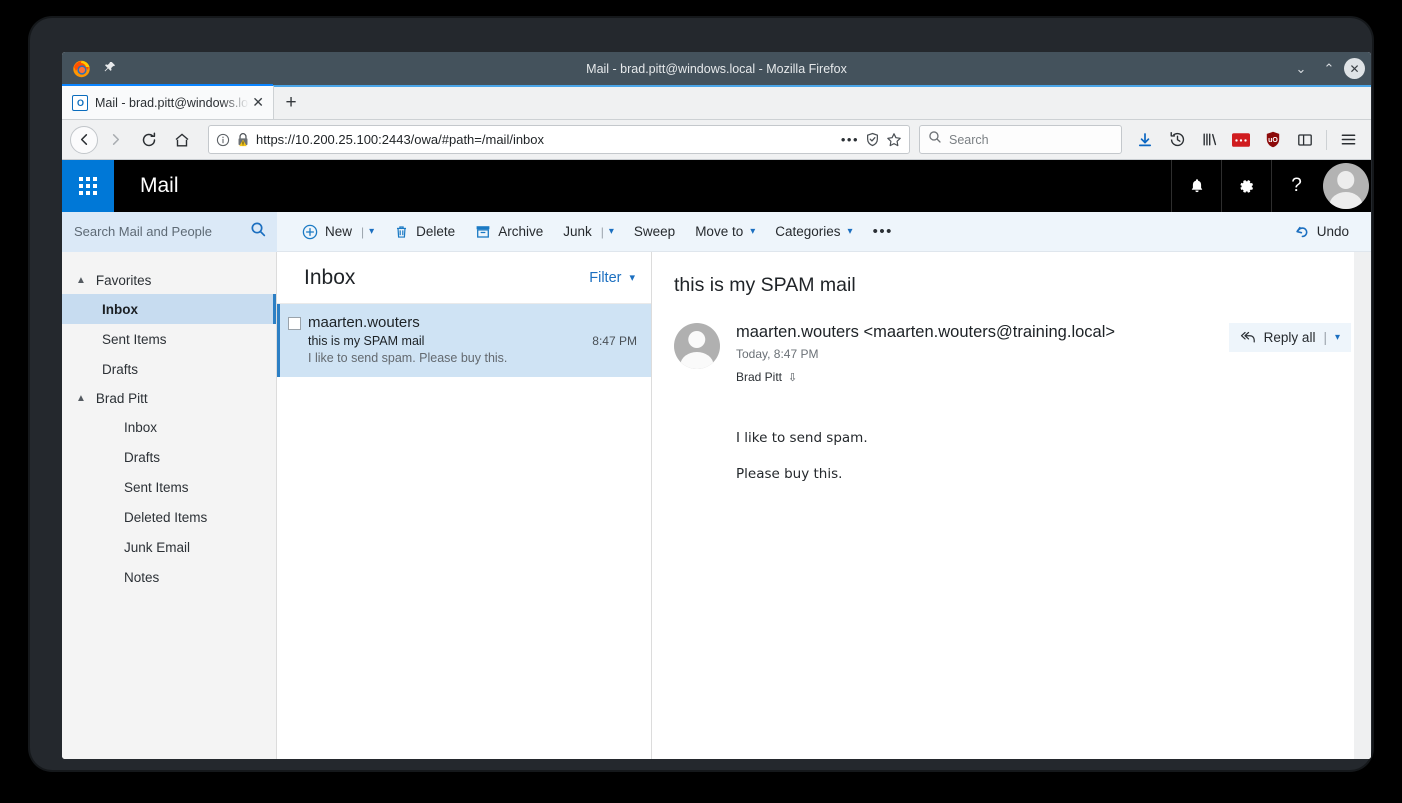 The image size is (1402, 803). I want to click on reply-all-button: Reply all | ▾, so click(1289, 337).